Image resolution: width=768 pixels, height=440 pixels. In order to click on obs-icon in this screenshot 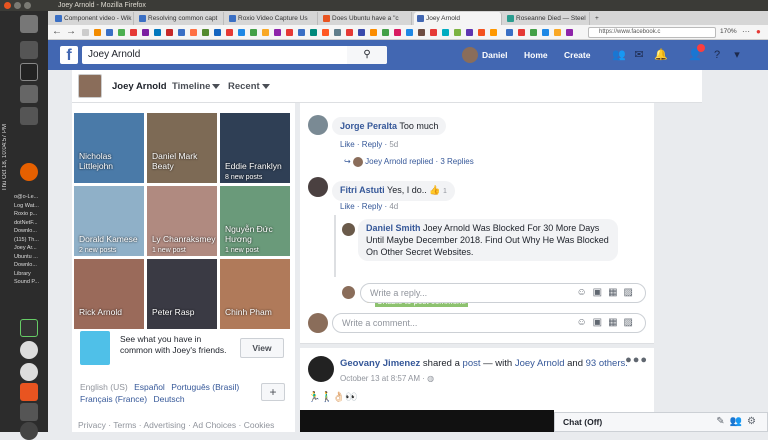, I will do `click(29, 350)`.